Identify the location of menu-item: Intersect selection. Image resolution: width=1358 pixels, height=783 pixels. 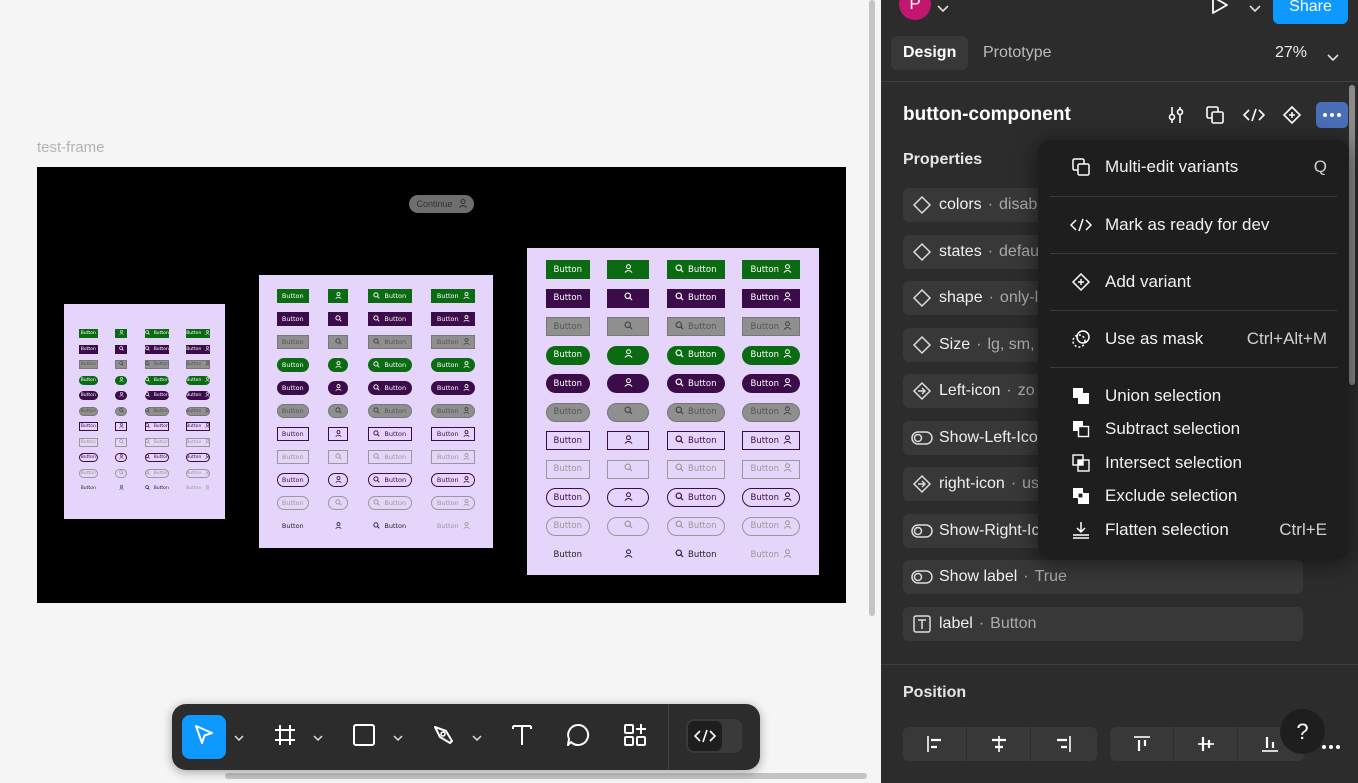
(1193, 463).